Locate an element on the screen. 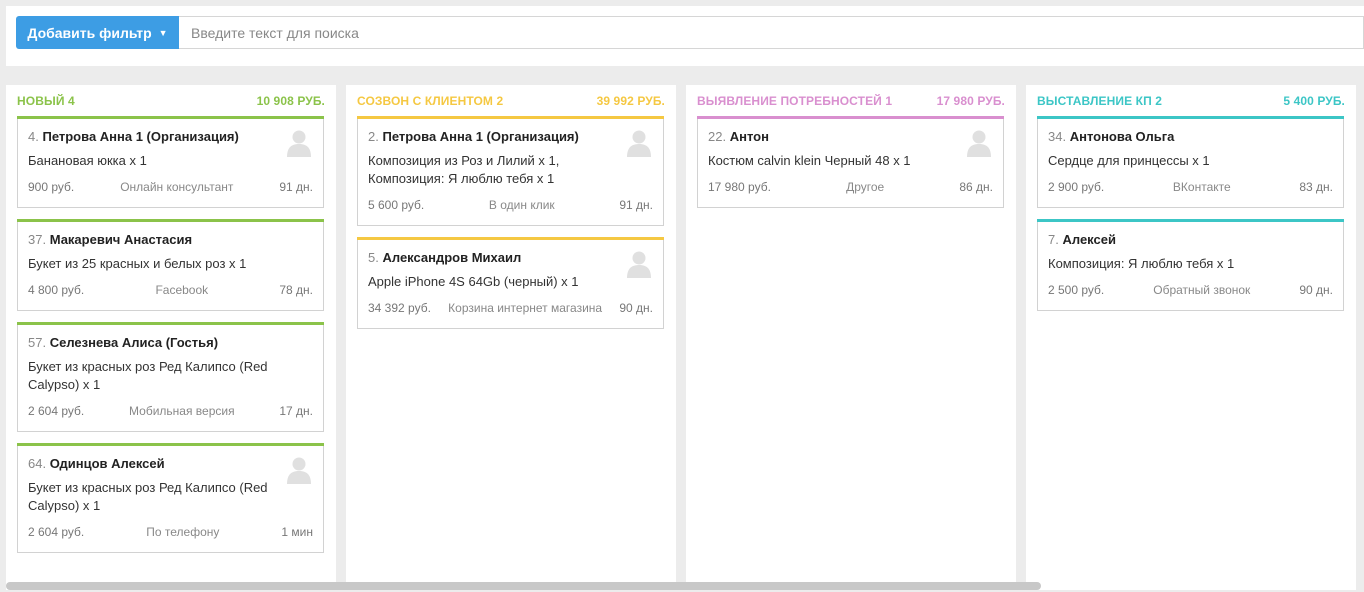 This screenshot has height=592, width=1364. filter-toolbar: Добавить фильтр ▼ is located at coordinates (685, 36).